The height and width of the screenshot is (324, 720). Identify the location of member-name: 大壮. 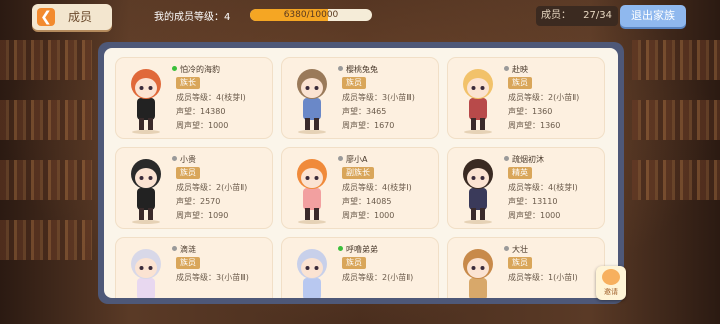
(516, 249).